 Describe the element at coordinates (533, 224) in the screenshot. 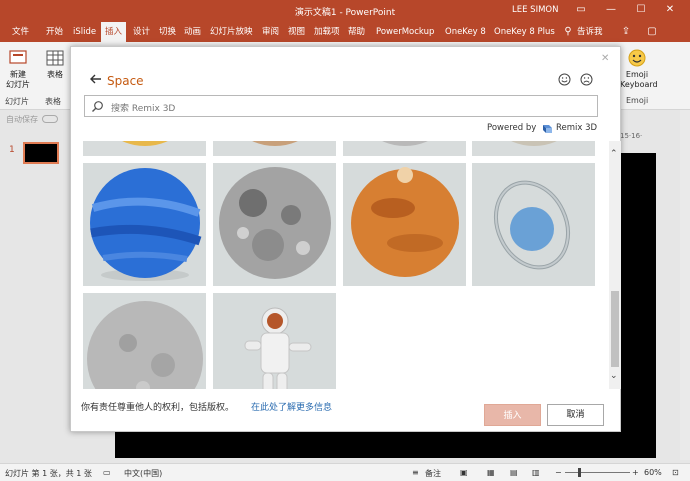

I see `model-tile-uranus` at that location.